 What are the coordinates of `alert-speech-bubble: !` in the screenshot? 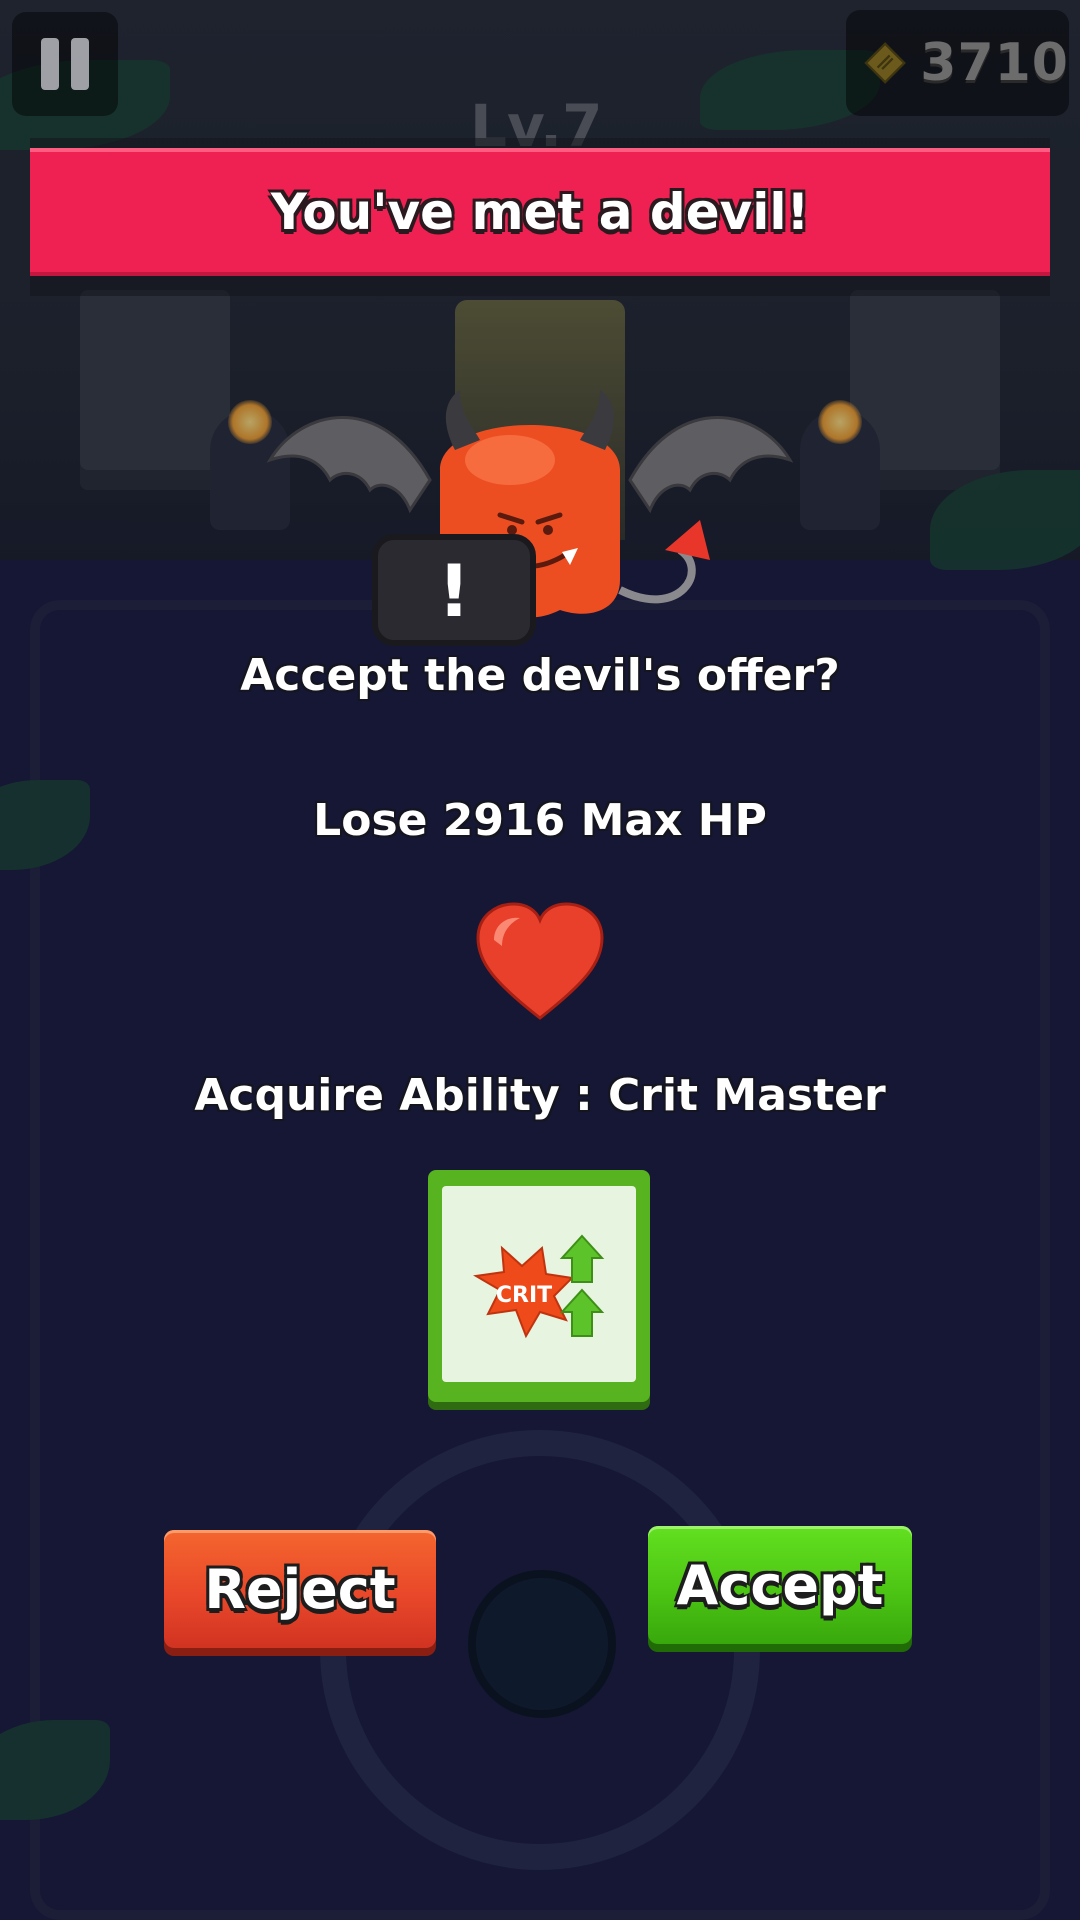 It's located at (454, 590).